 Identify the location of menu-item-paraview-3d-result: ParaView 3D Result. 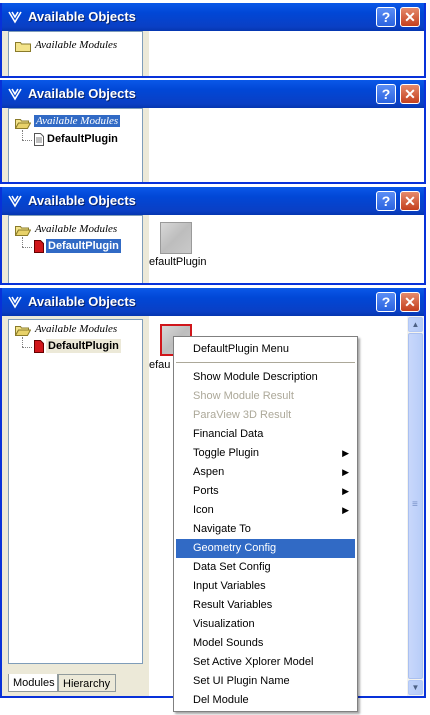
(265, 415).